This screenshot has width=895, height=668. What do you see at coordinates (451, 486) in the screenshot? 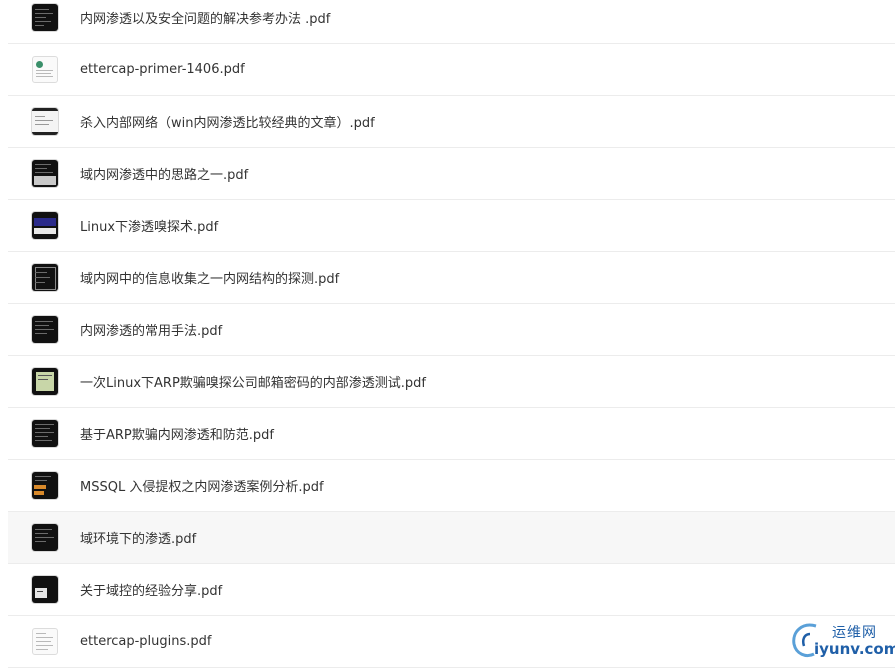
I see `file-row: MSSQL 入侵提权之内网渗透案例分析.pdf` at bounding box center [451, 486].